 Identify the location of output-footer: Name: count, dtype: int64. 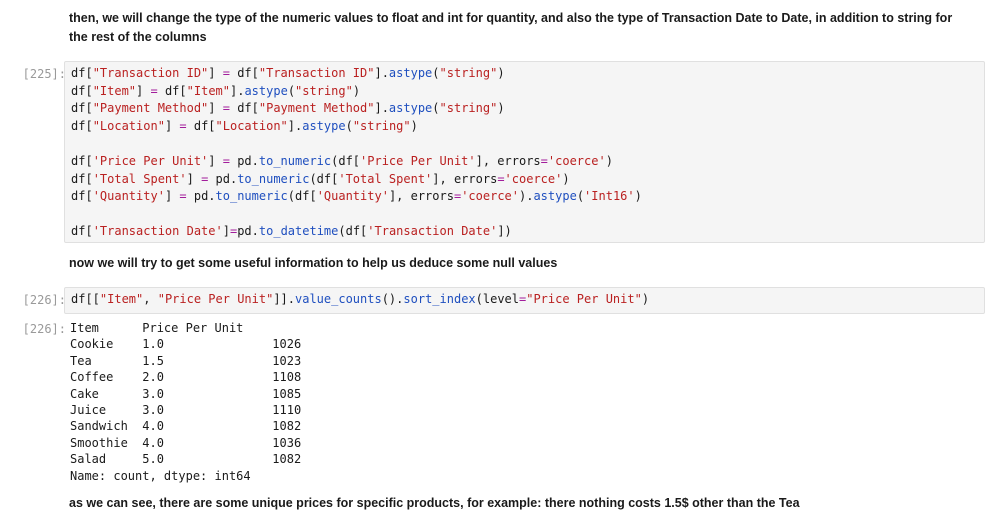
(160, 475).